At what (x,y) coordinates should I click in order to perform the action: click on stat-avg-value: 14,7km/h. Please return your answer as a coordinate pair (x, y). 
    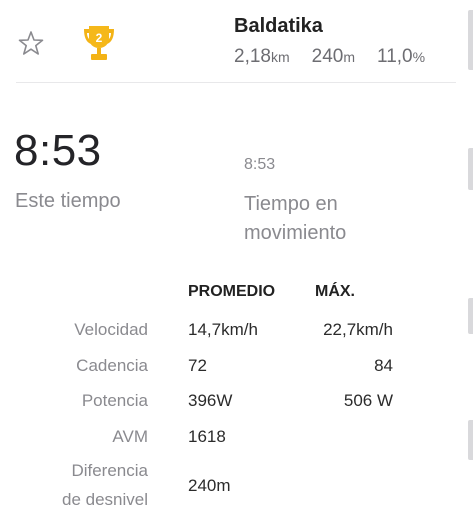
    Looking at the image, I should click on (223, 329).